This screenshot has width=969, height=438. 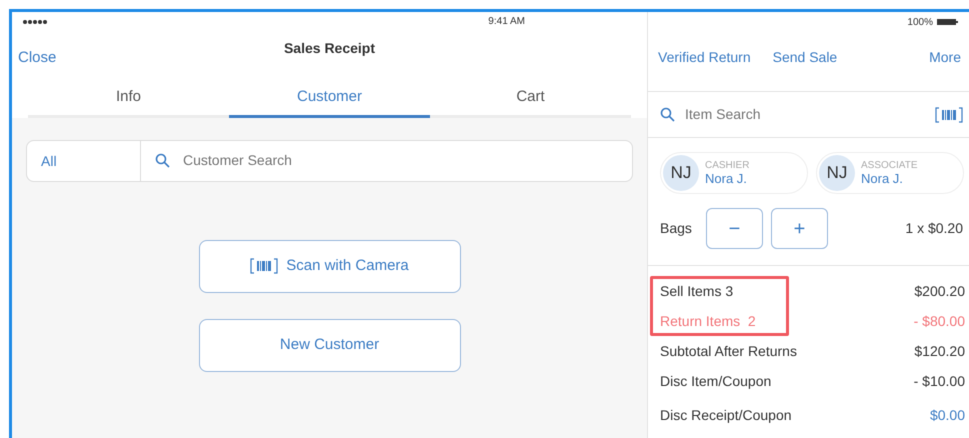 I want to click on filter-dropdown: All, so click(x=83, y=161).